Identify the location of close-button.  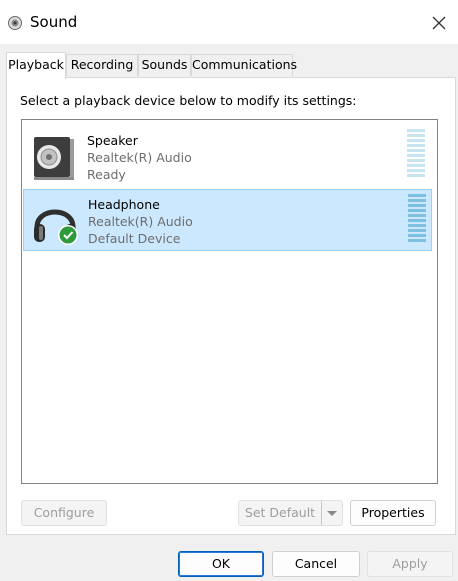
(439, 23).